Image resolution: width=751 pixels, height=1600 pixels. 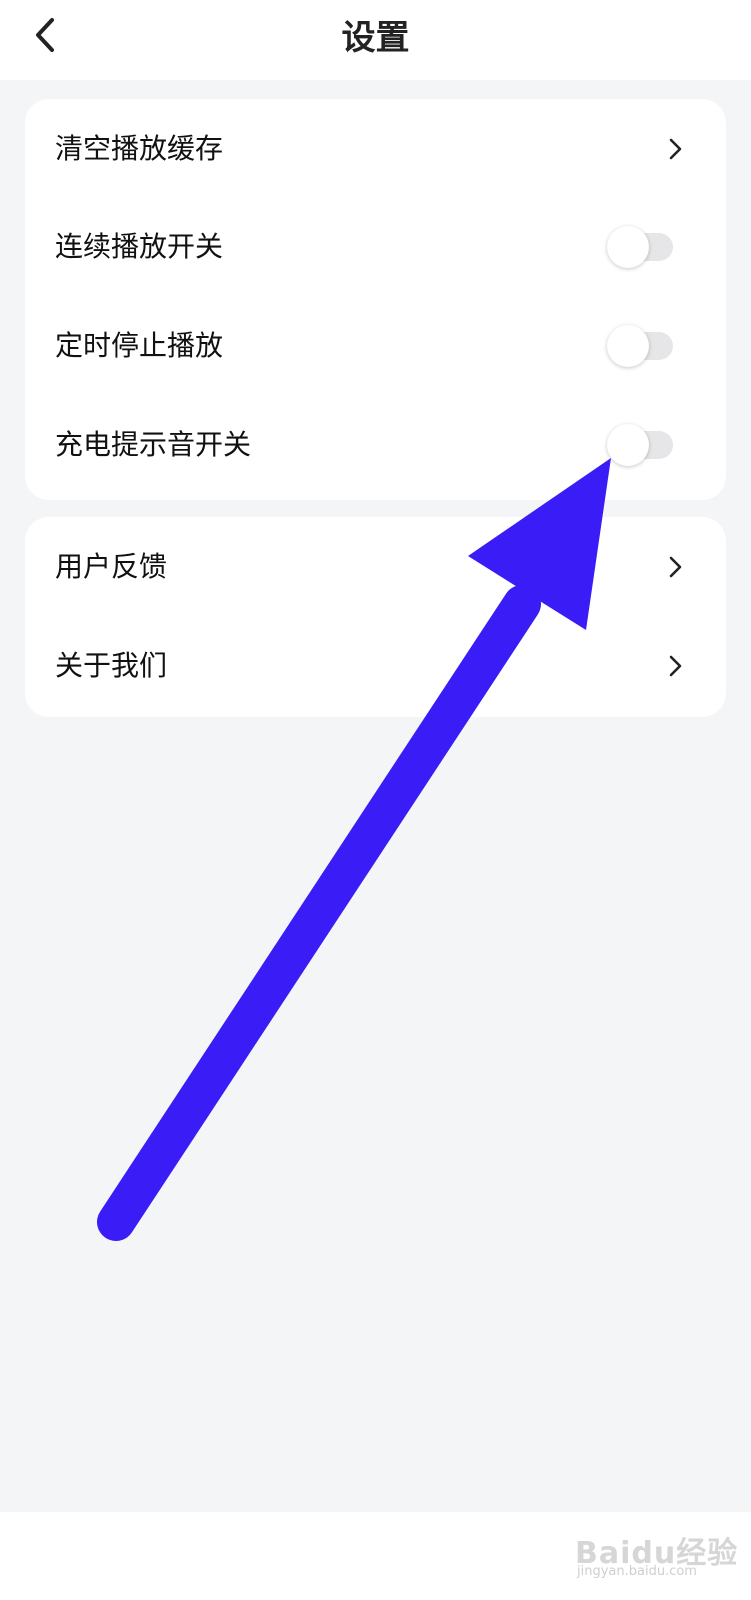 I want to click on charging-sound-toggle, so click(x=641, y=445).